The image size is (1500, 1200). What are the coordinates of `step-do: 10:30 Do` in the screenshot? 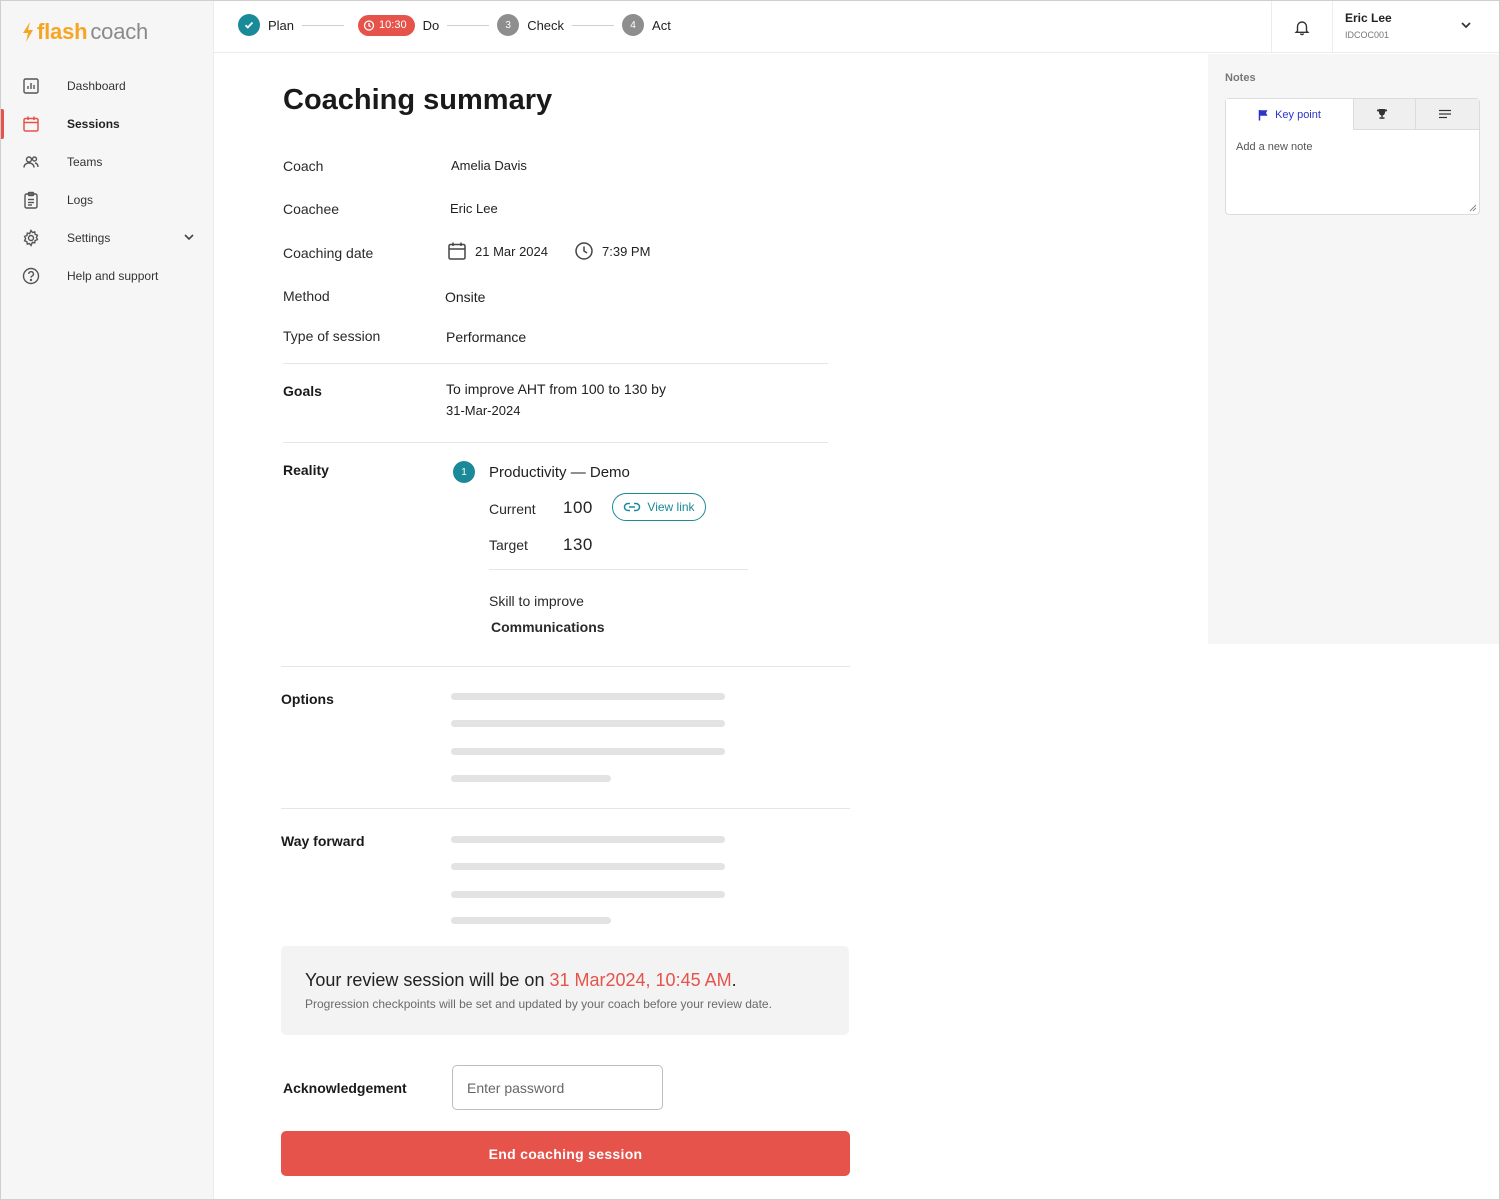 It's located at (396, 25).